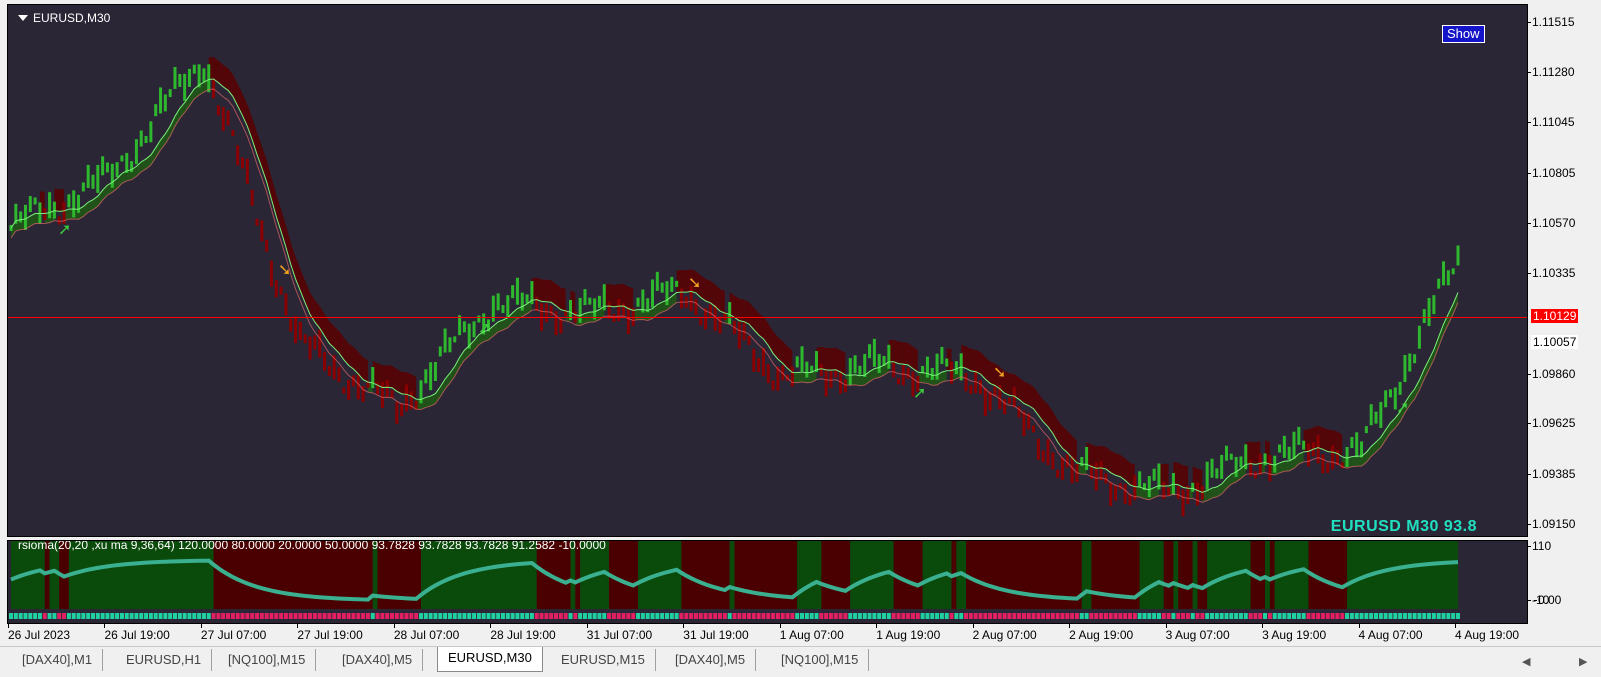  What do you see at coordinates (1583, 661) in the screenshot?
I see `tab-scroll-right-icon: ▶` at bounding box center [1583, 661].